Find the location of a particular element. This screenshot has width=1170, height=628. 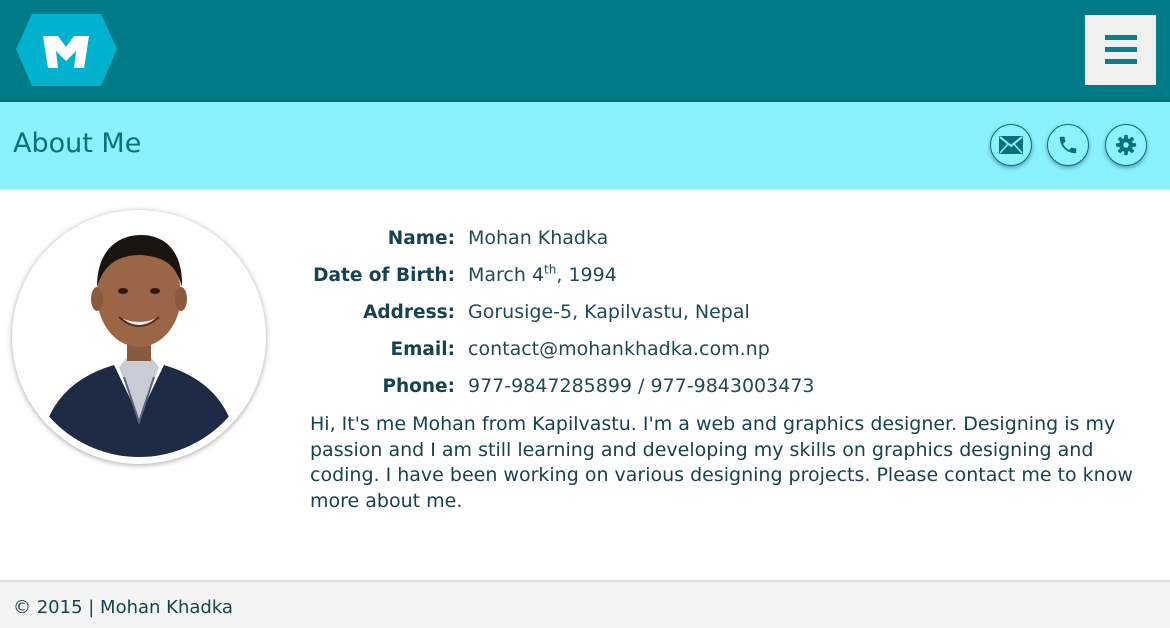

copyright-text: © 2015 | Mohan Khadka is located at coordinates (123, 607).